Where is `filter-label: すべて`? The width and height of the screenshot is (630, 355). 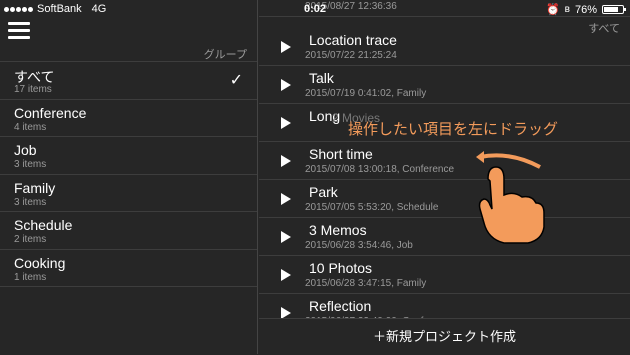 filter-label: すべて is located at coordinates (604, 29).